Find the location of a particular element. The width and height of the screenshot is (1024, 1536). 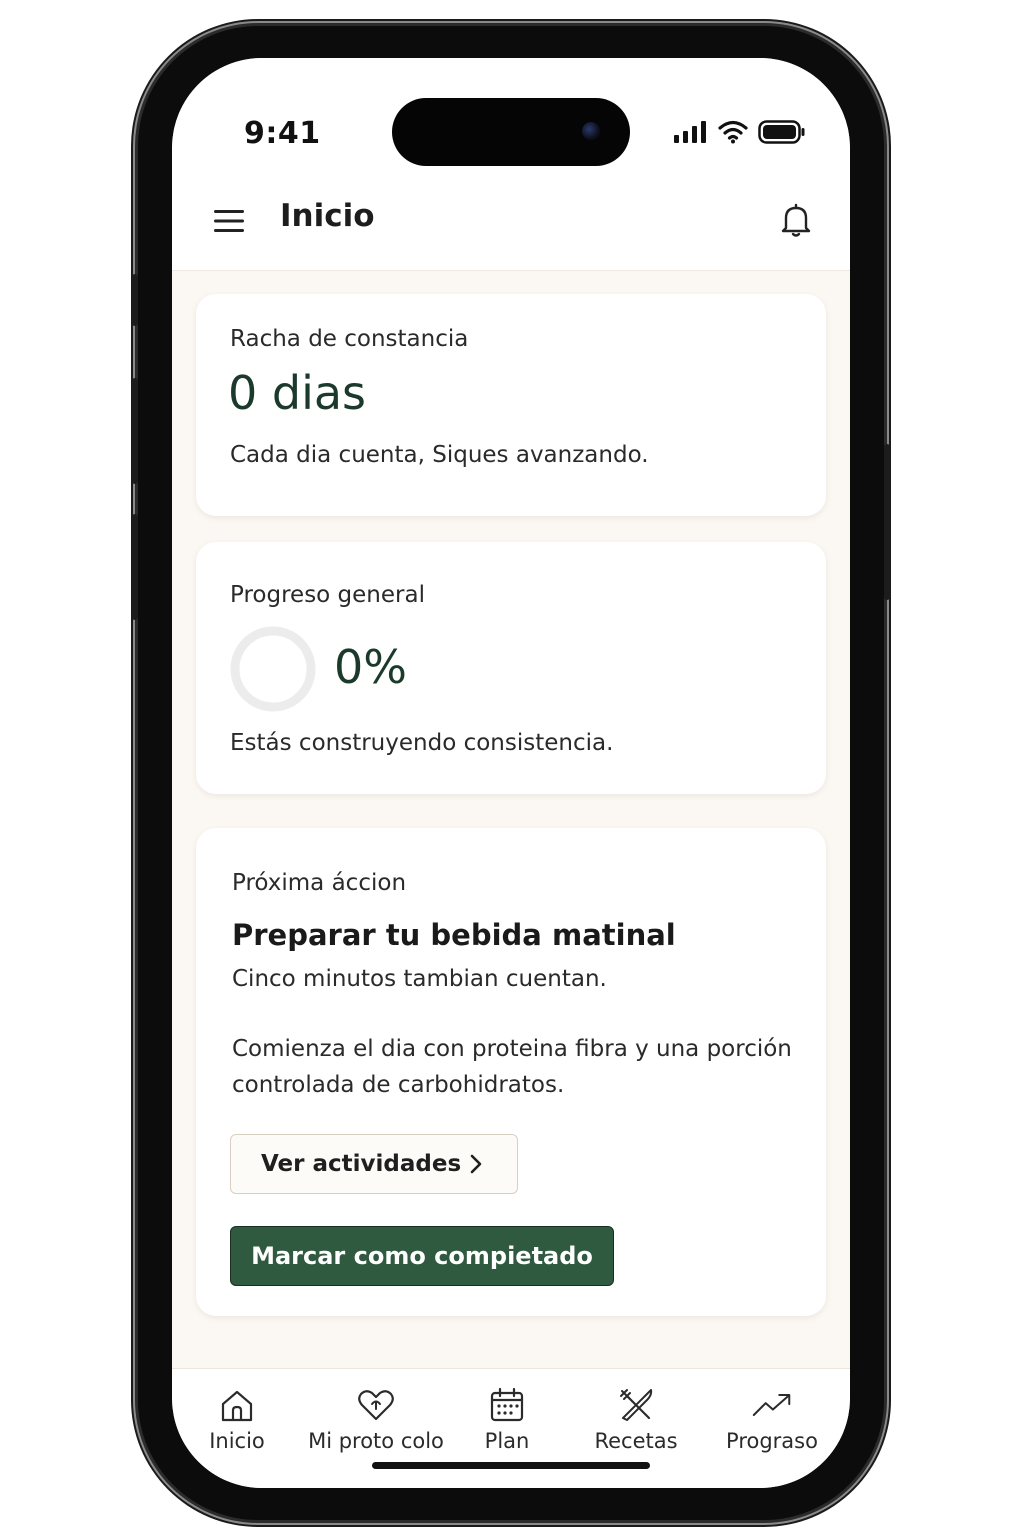

status-icons is located at coordinates (740, 132).